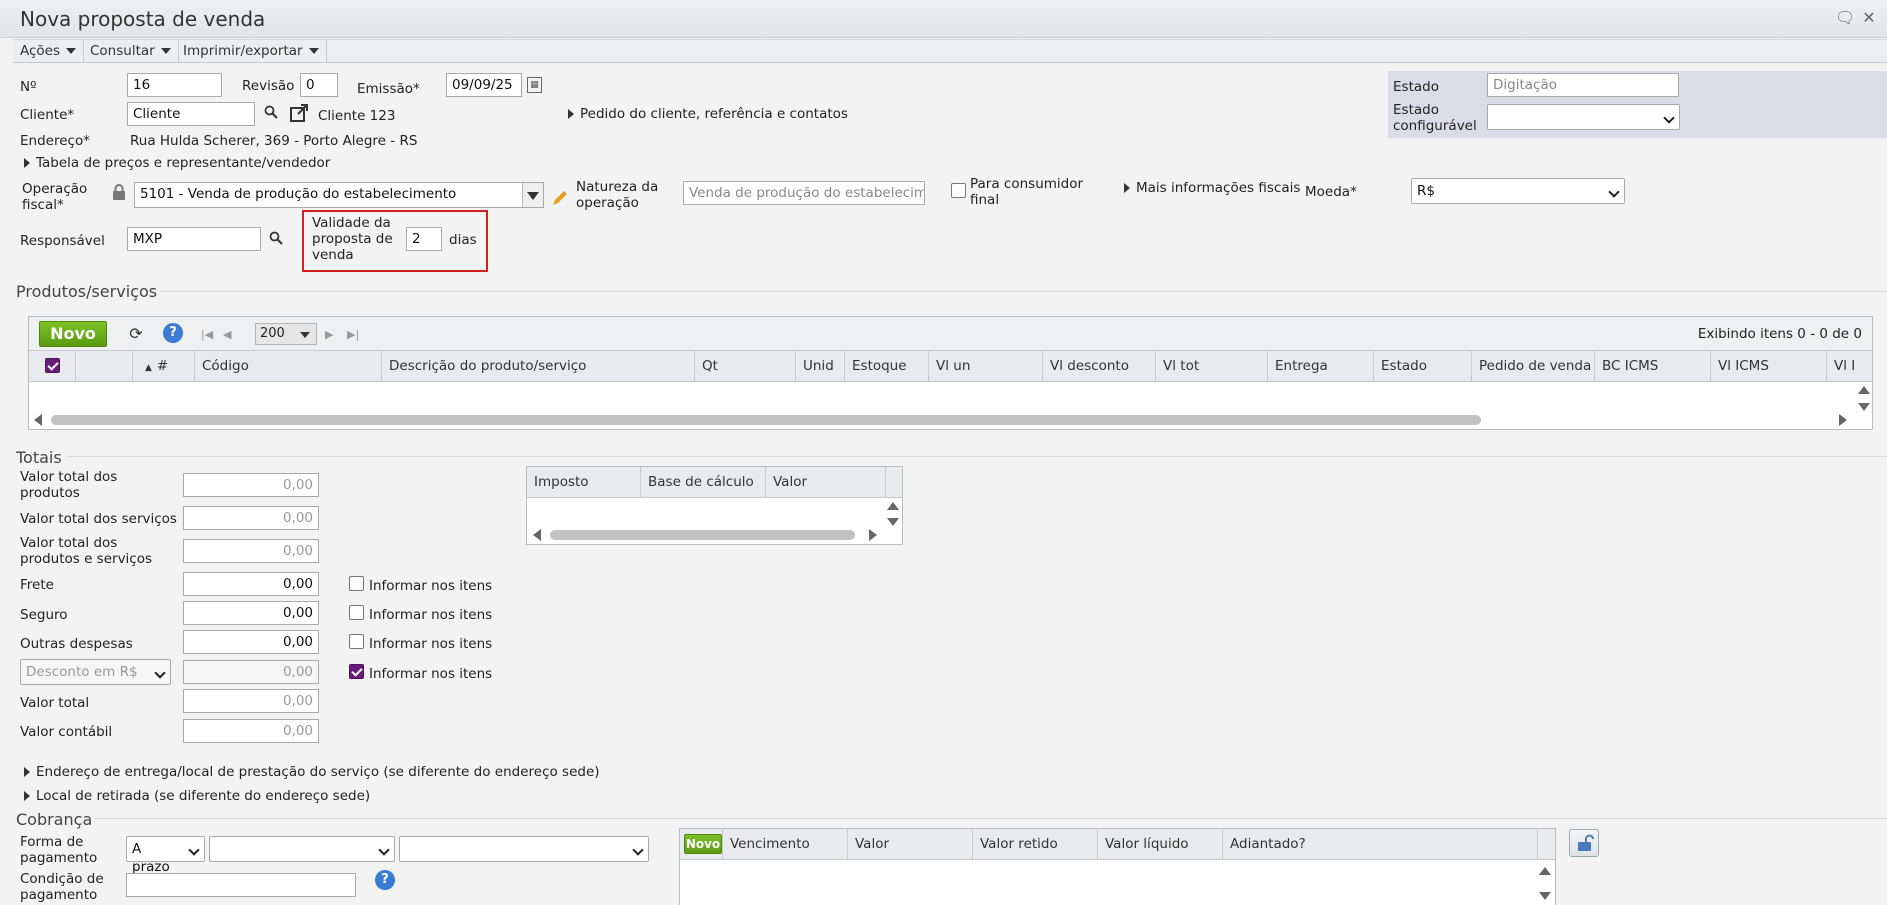 This screenshot has height=905, width=1887. What do you see at coordinates (1160, 844) in the screenshot?
I see `column-valor-liquido: Valor líquido` at bounding box center [1160, 844].